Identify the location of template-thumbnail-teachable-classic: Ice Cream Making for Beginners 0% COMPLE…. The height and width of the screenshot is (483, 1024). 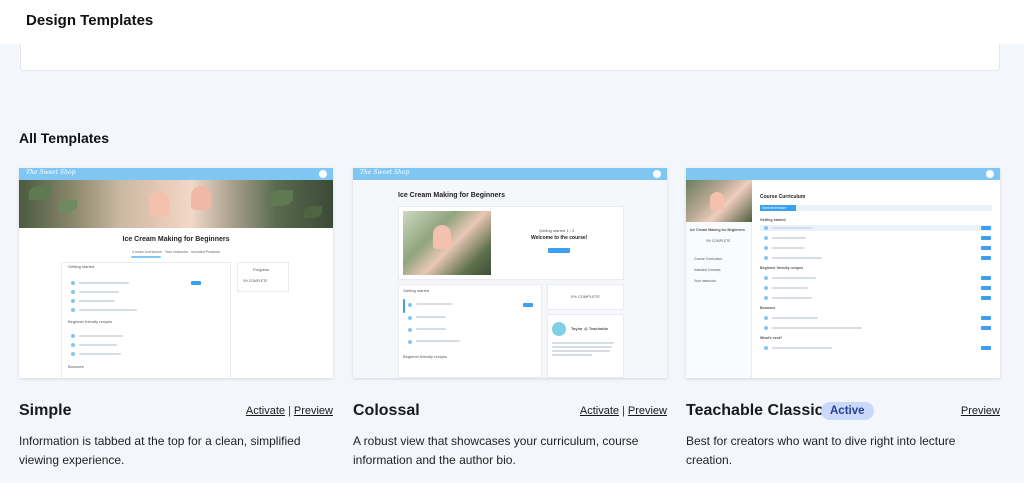
(843, 273).